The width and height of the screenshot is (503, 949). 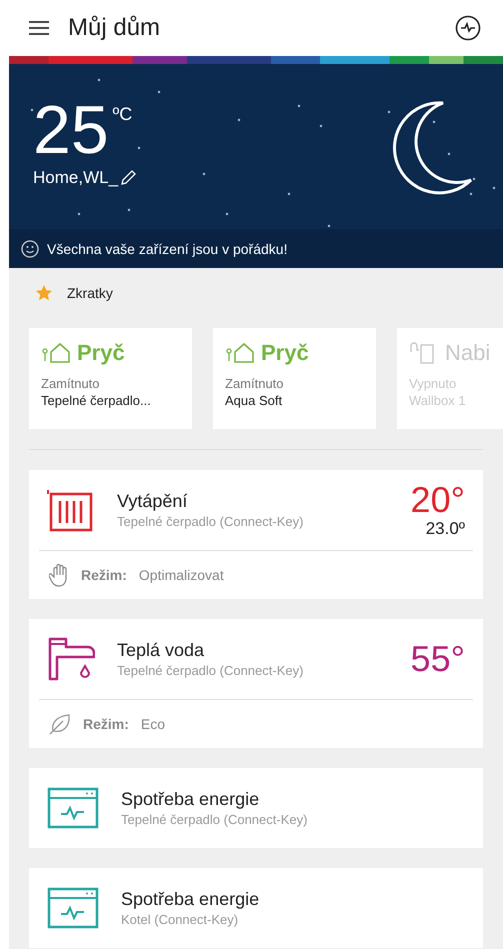 I want to click on leaf-icon, so click(x=60, y=724).